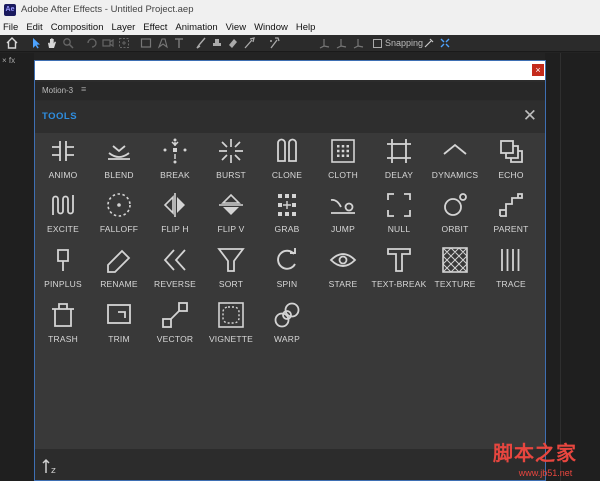 Image resolution: width=600 pixels, height=481 pixels. I want to click on roto-brush-tool-icon, so click(249, 43).